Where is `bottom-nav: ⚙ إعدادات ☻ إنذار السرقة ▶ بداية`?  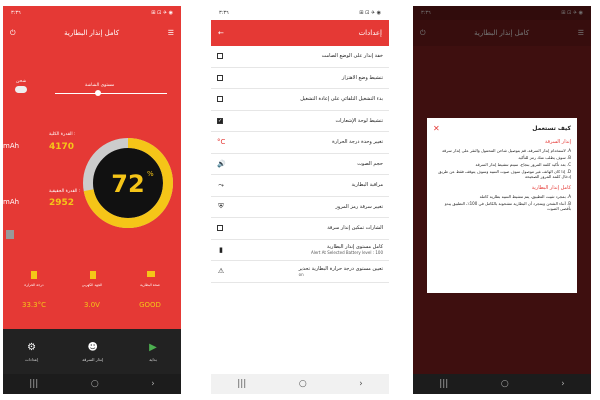 bottom-nav: ⚙ إعدادات ☻ إنذار السرقة ▶ بداية is located at coordinates (92, 351).